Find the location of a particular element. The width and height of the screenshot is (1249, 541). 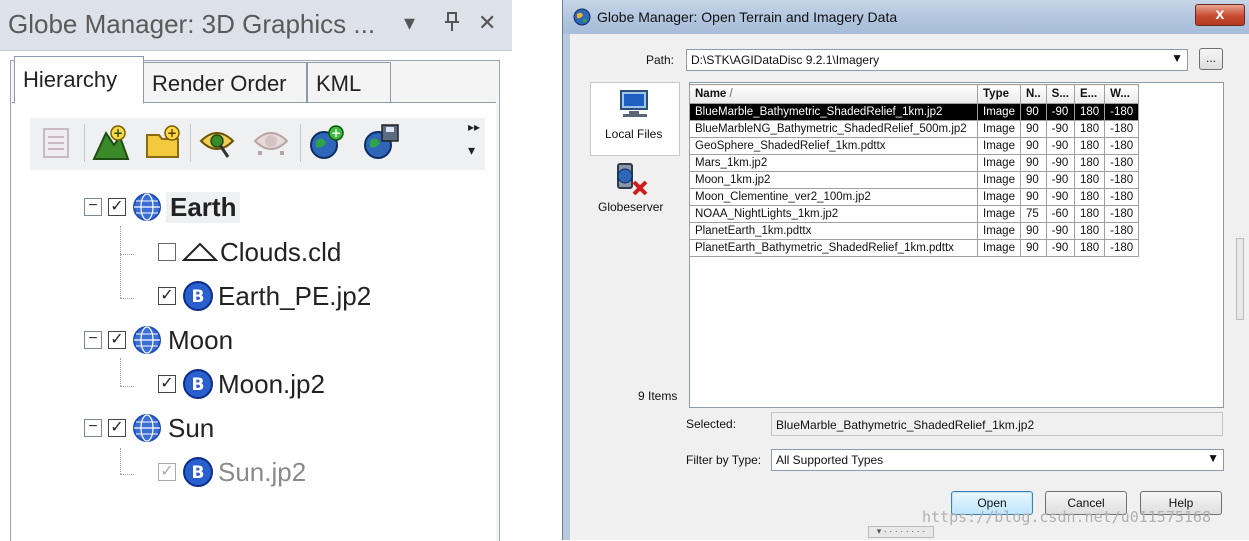

dialog-close-button: x is located at coordinates (1220, 15).